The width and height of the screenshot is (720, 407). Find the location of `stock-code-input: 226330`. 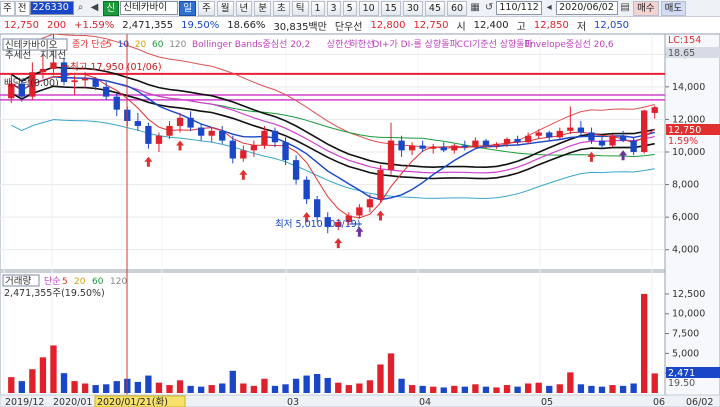

stock-code-input: 226330 is located at coordinates (51, 8).